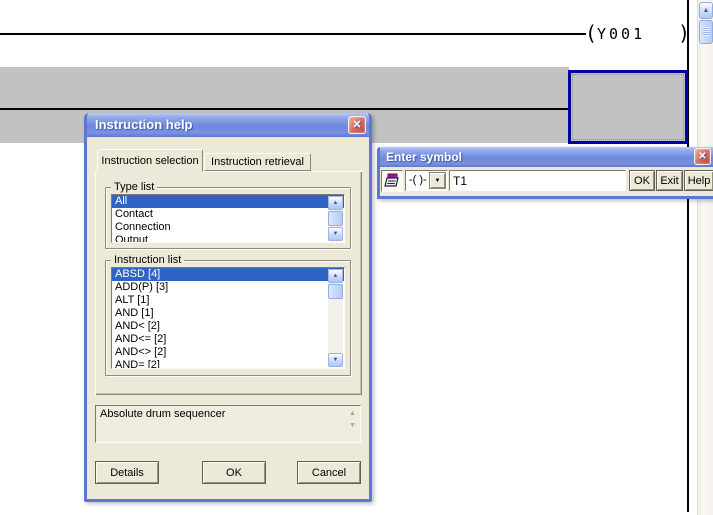  Describe the element at coordinates (424, 157) in the screenshot. I see `enter-symbol-title: Enter symbol` at that location.